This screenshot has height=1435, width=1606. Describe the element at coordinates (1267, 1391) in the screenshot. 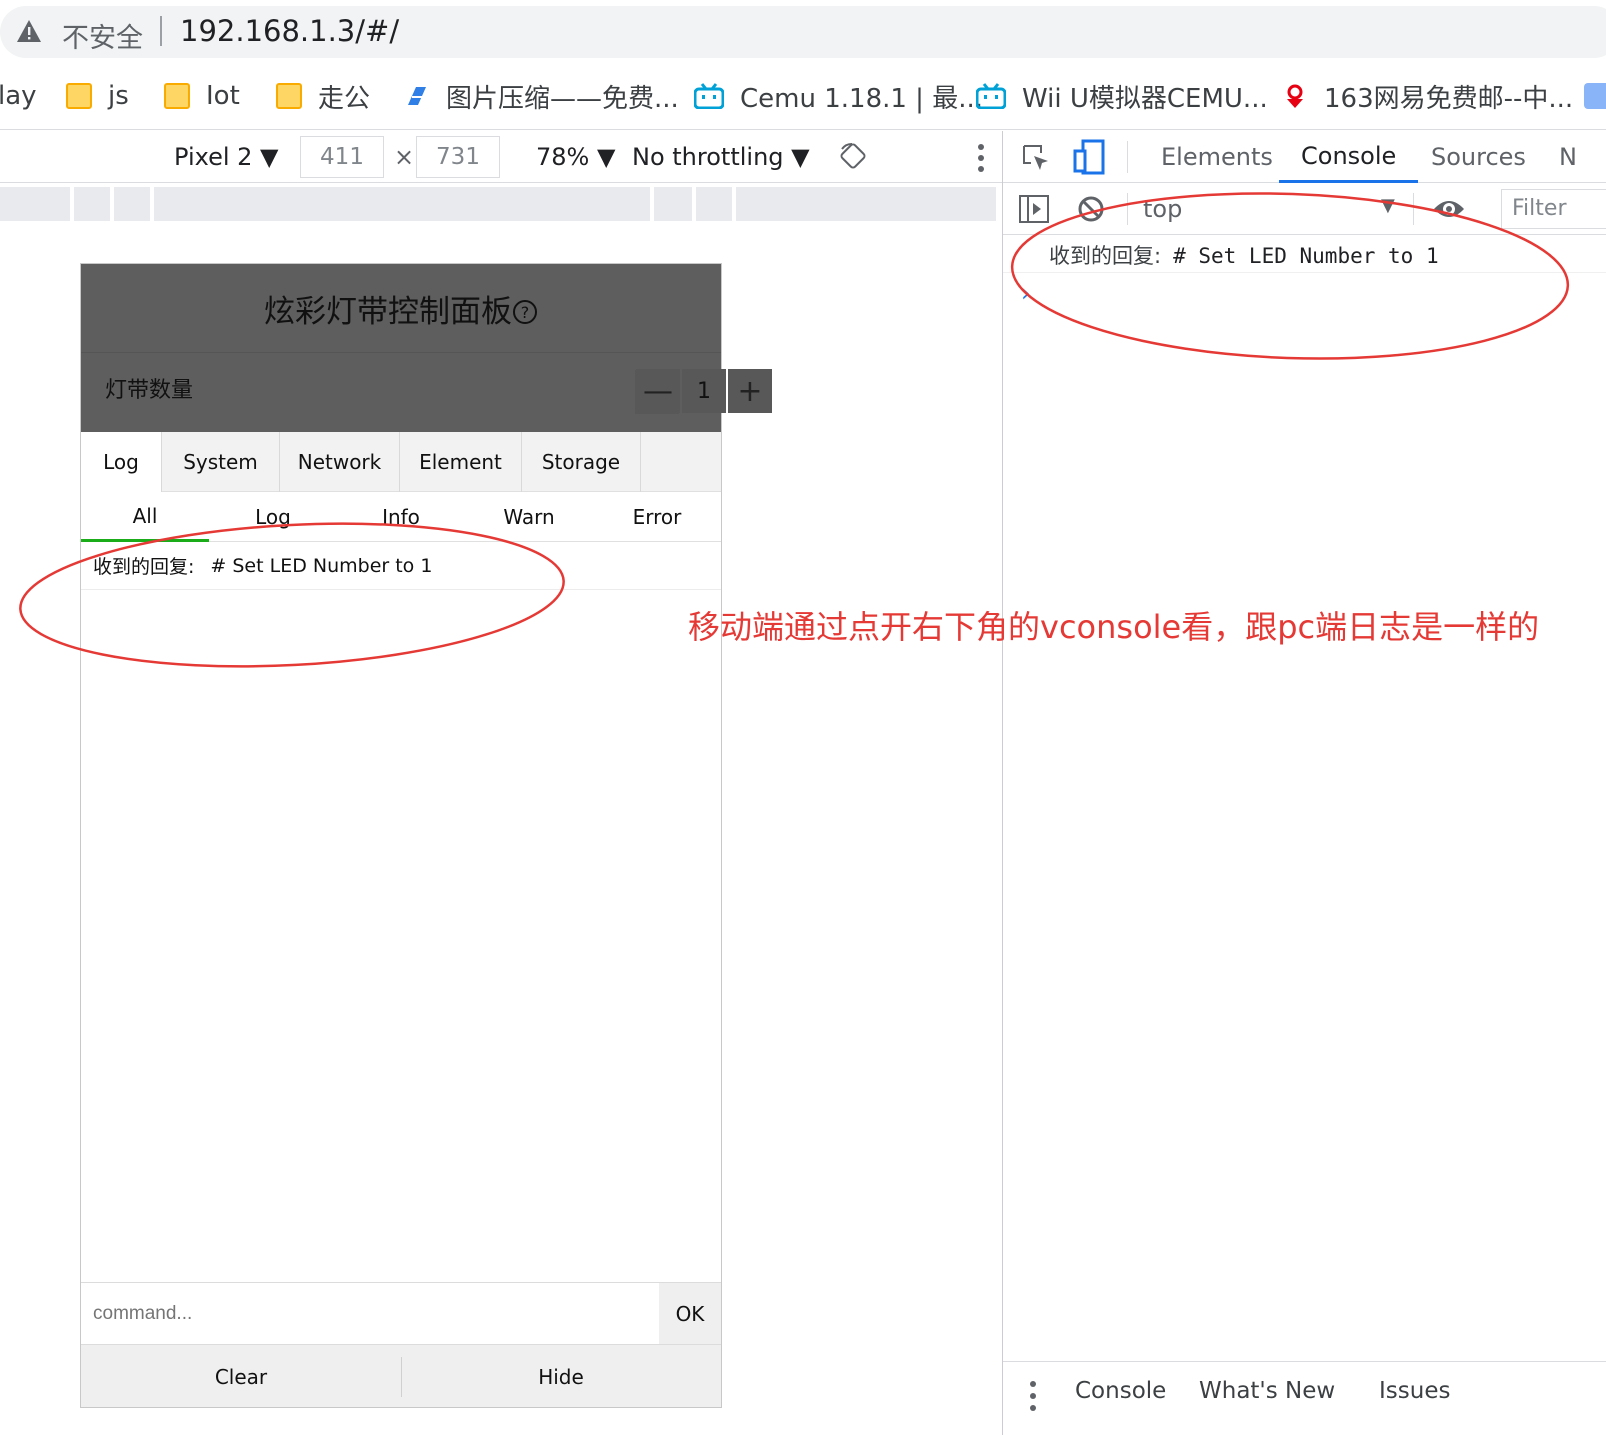

I see `drawer-tab-whats-new: What's New` at that location.